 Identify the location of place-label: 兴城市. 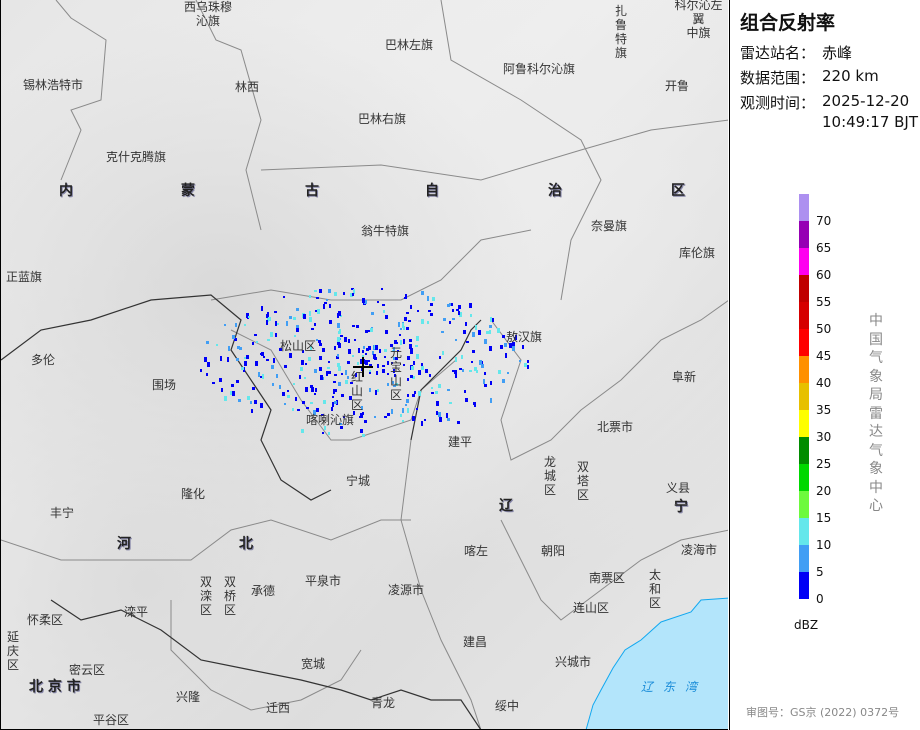
(573, 662).